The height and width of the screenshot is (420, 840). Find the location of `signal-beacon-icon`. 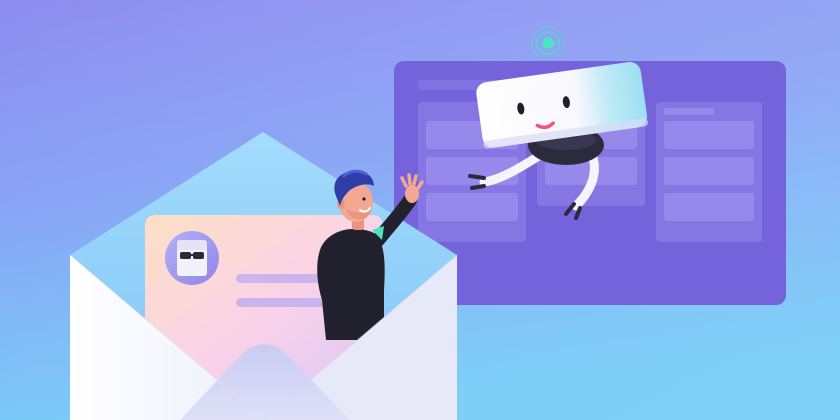

signal-beacon-icon is located at coordinates (548, 43).